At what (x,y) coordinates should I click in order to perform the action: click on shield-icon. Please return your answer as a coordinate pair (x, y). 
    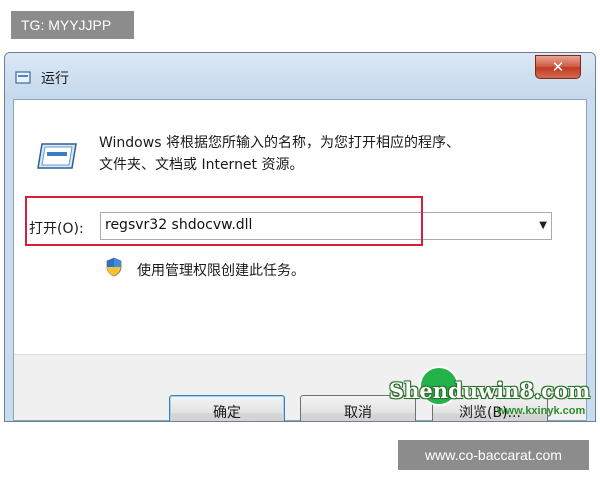
    Looking at the image, I should click on (114, 267).